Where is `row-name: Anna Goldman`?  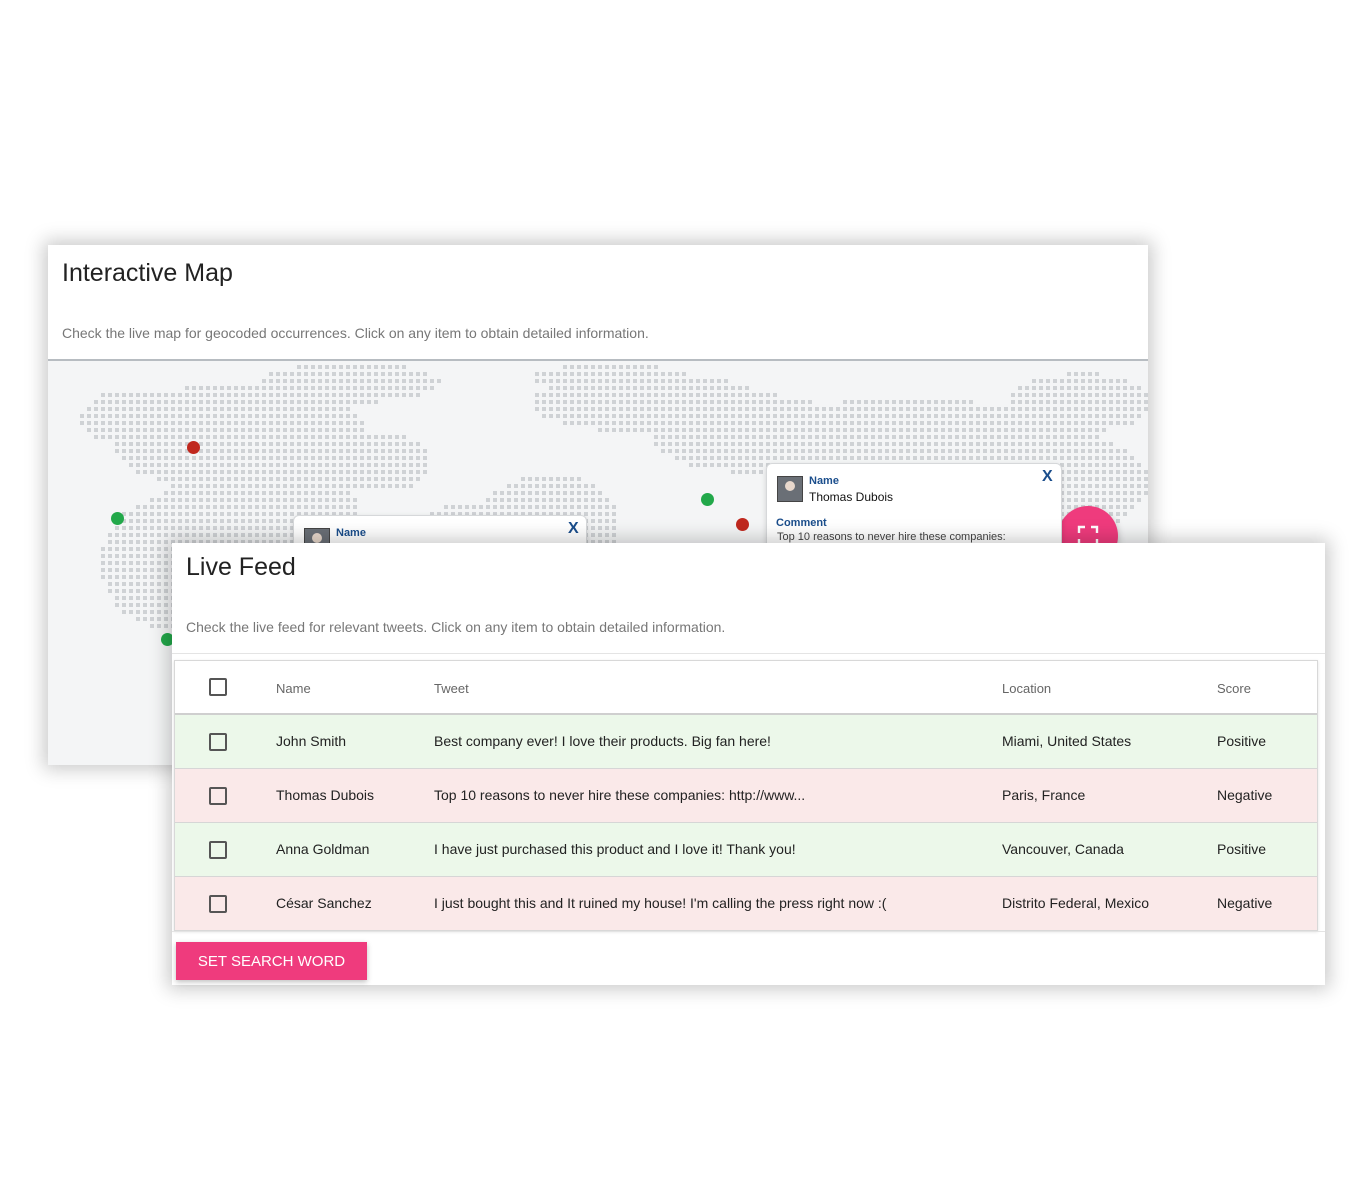 row-name: Anna Goldman is located at coordinates (323, 849).